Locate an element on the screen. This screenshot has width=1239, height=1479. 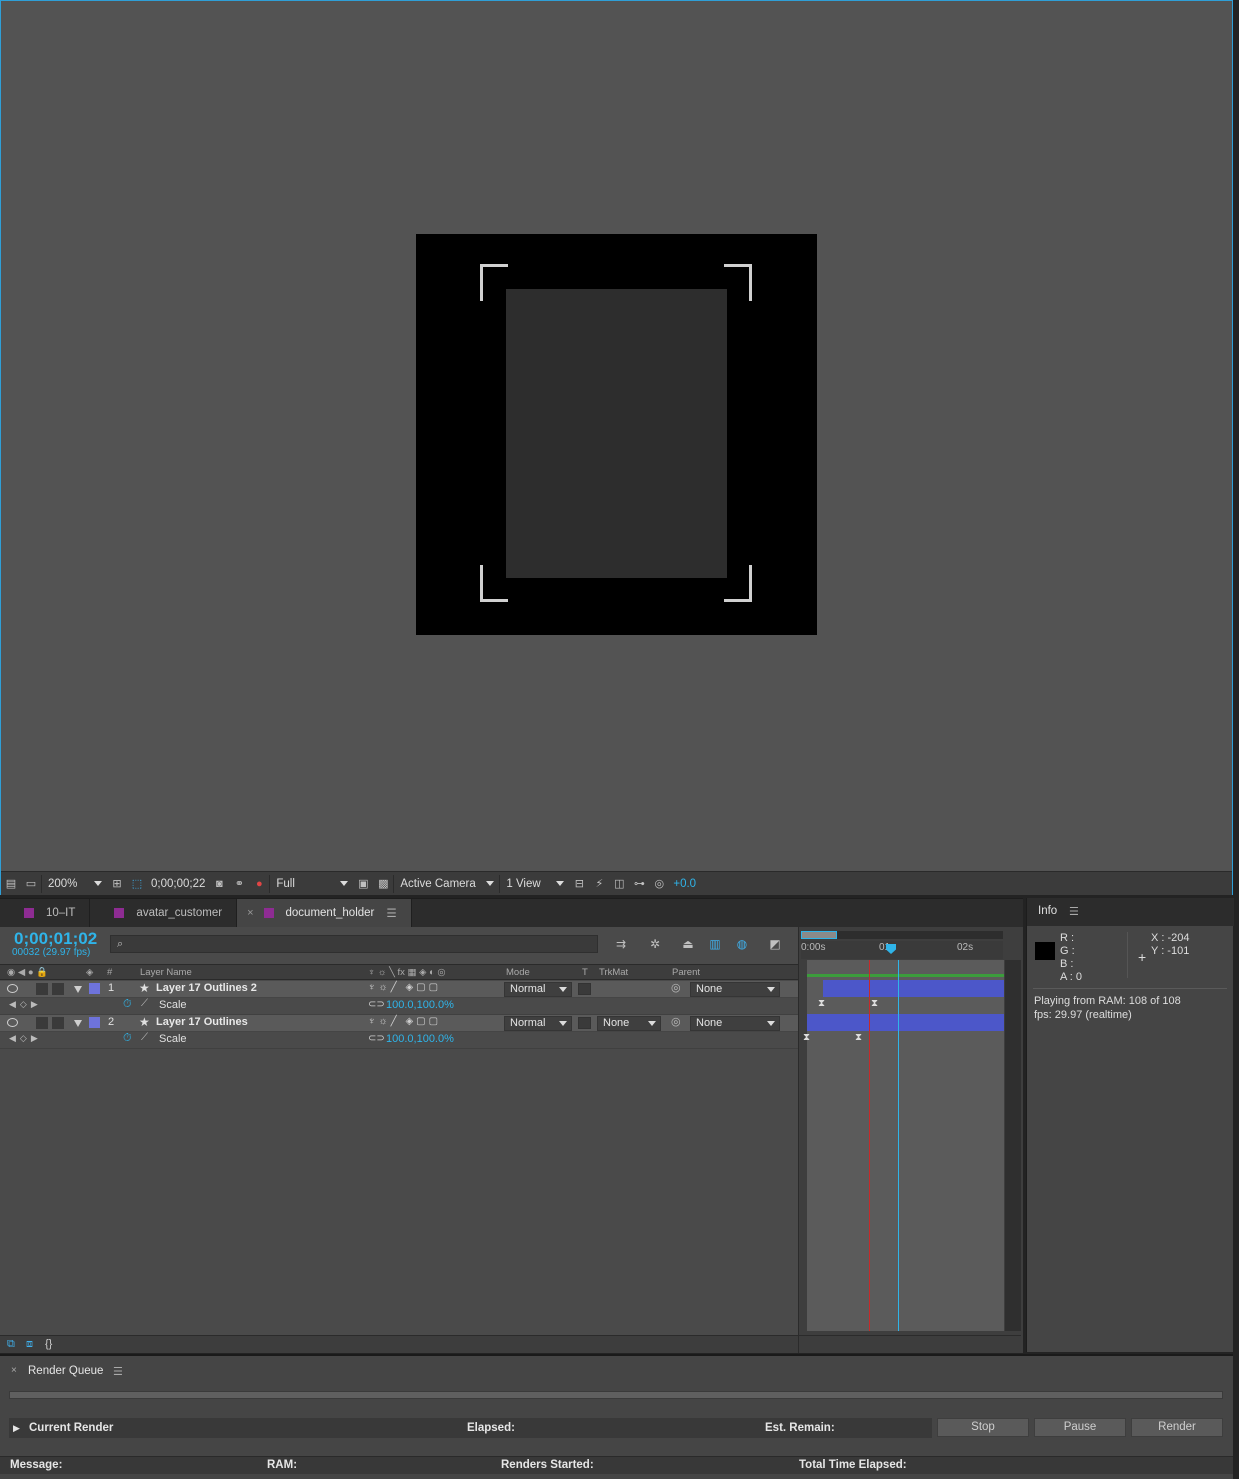
in-out-toggle-icon: {} is located at coordinates (48, 1344).